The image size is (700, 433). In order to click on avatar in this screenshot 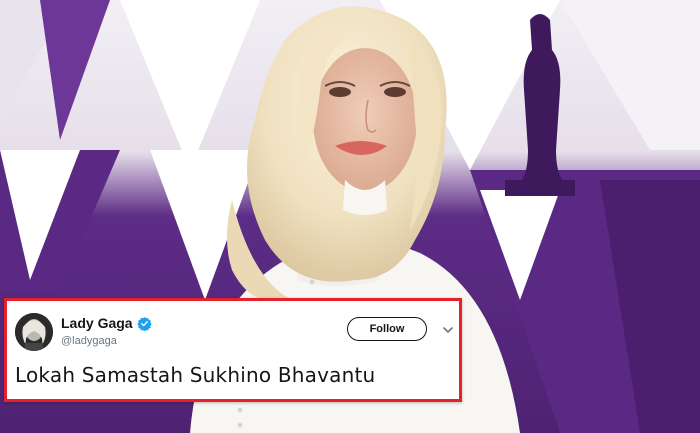, I will do `click(34, 332)`.